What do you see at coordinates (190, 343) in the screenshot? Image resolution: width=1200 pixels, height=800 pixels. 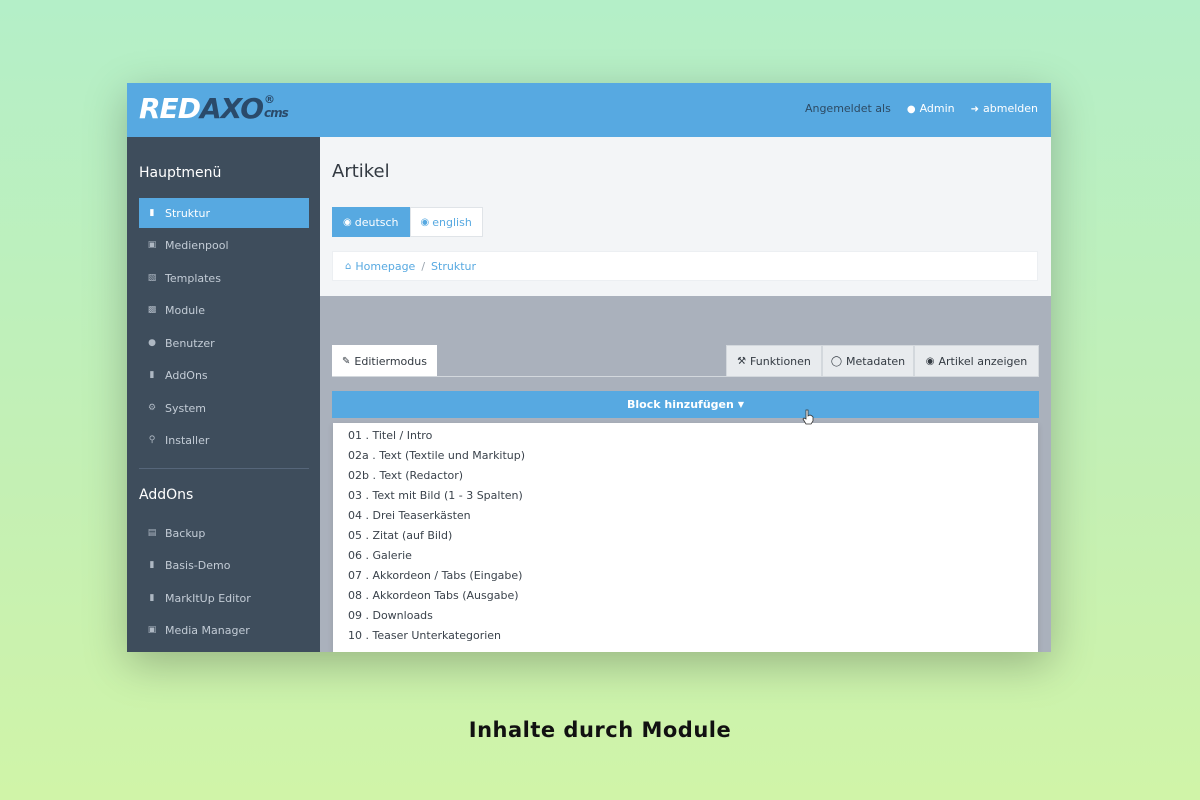 I see `sidebar-item-label: Benutzer` at bounding box center [190, 343].